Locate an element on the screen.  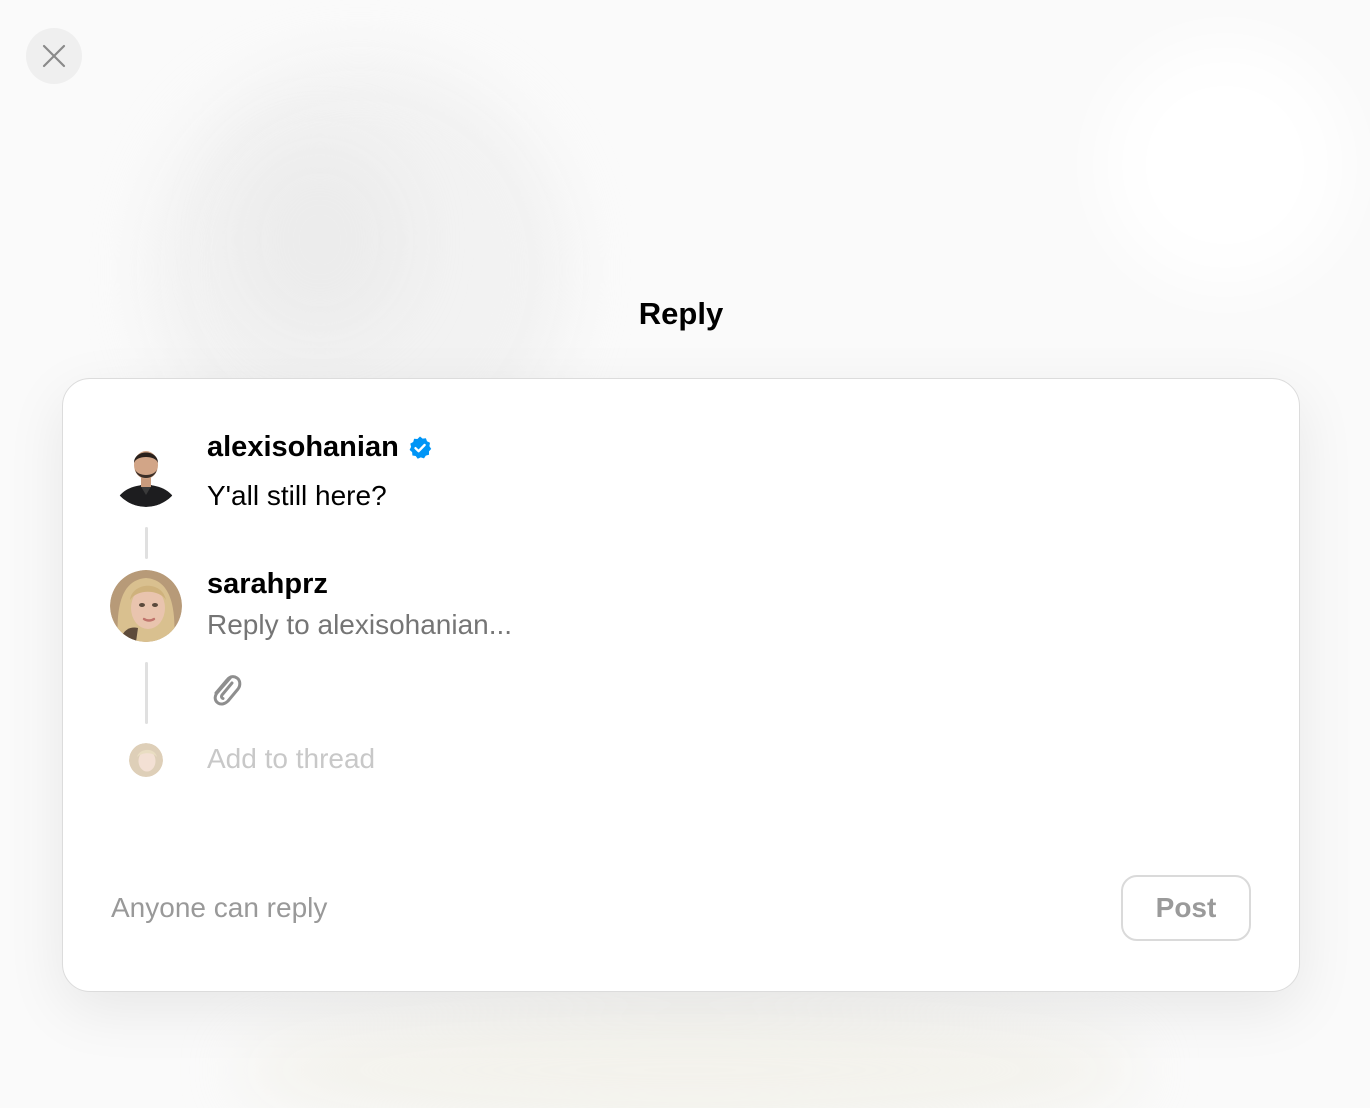
attach-media-button is located at coordinates (225, 689).